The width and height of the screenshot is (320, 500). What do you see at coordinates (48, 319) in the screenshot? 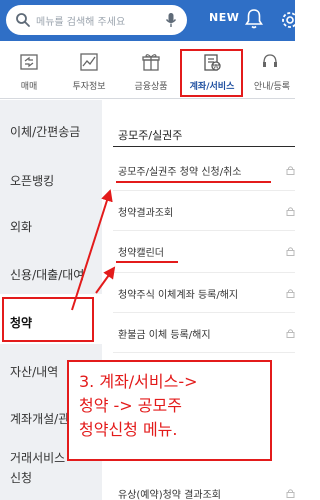
I see `left-menu-highlight-box` at bounding box center [48, 319].